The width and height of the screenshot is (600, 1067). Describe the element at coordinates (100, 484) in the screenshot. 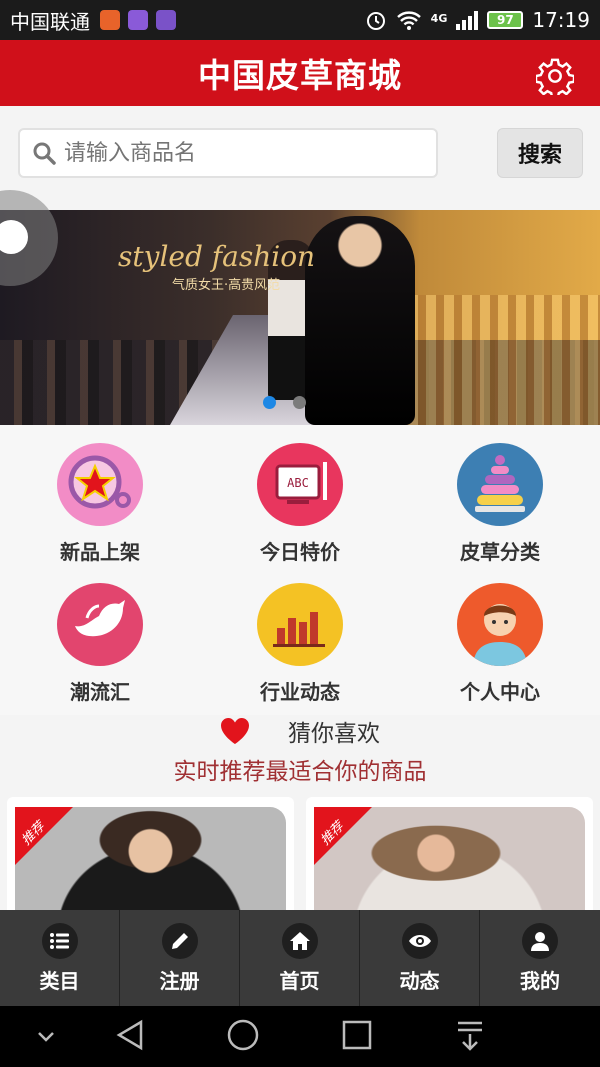

I see `star-toy-icon` at that location.